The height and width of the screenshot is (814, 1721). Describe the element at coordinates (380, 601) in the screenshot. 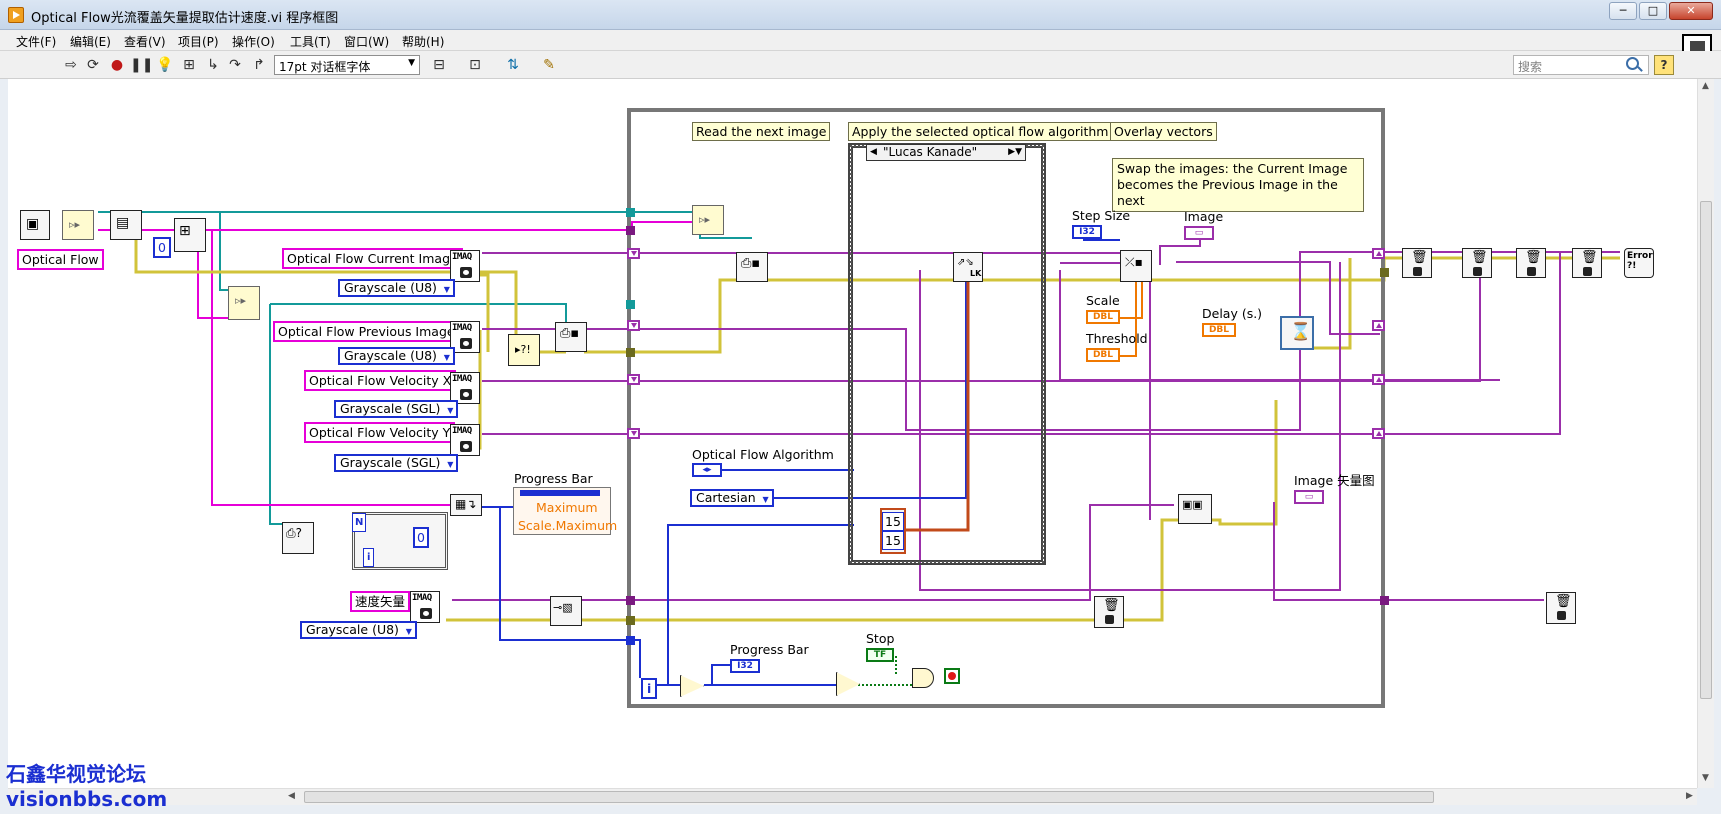

I see `label-velocity-vector: 速度矢量` at that location.